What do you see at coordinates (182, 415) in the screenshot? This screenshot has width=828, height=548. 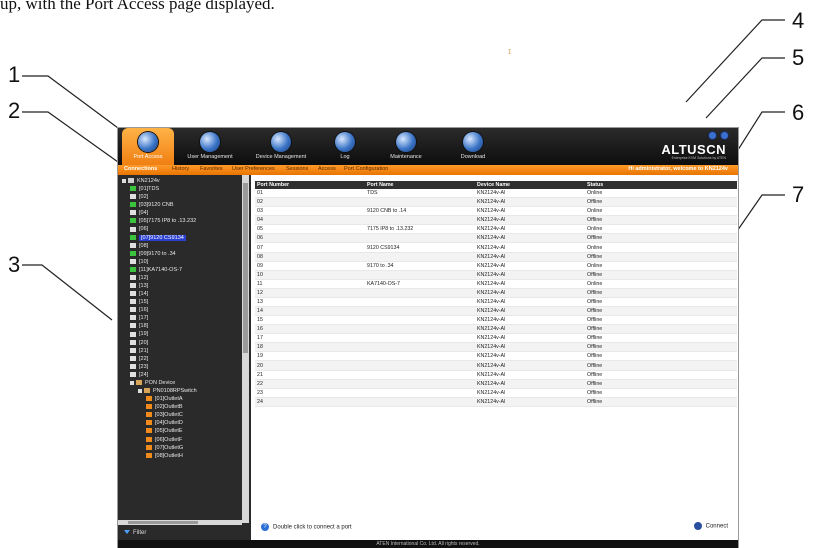 I see `tree-node: [03]OutletC` at bounding box center [182, 415].